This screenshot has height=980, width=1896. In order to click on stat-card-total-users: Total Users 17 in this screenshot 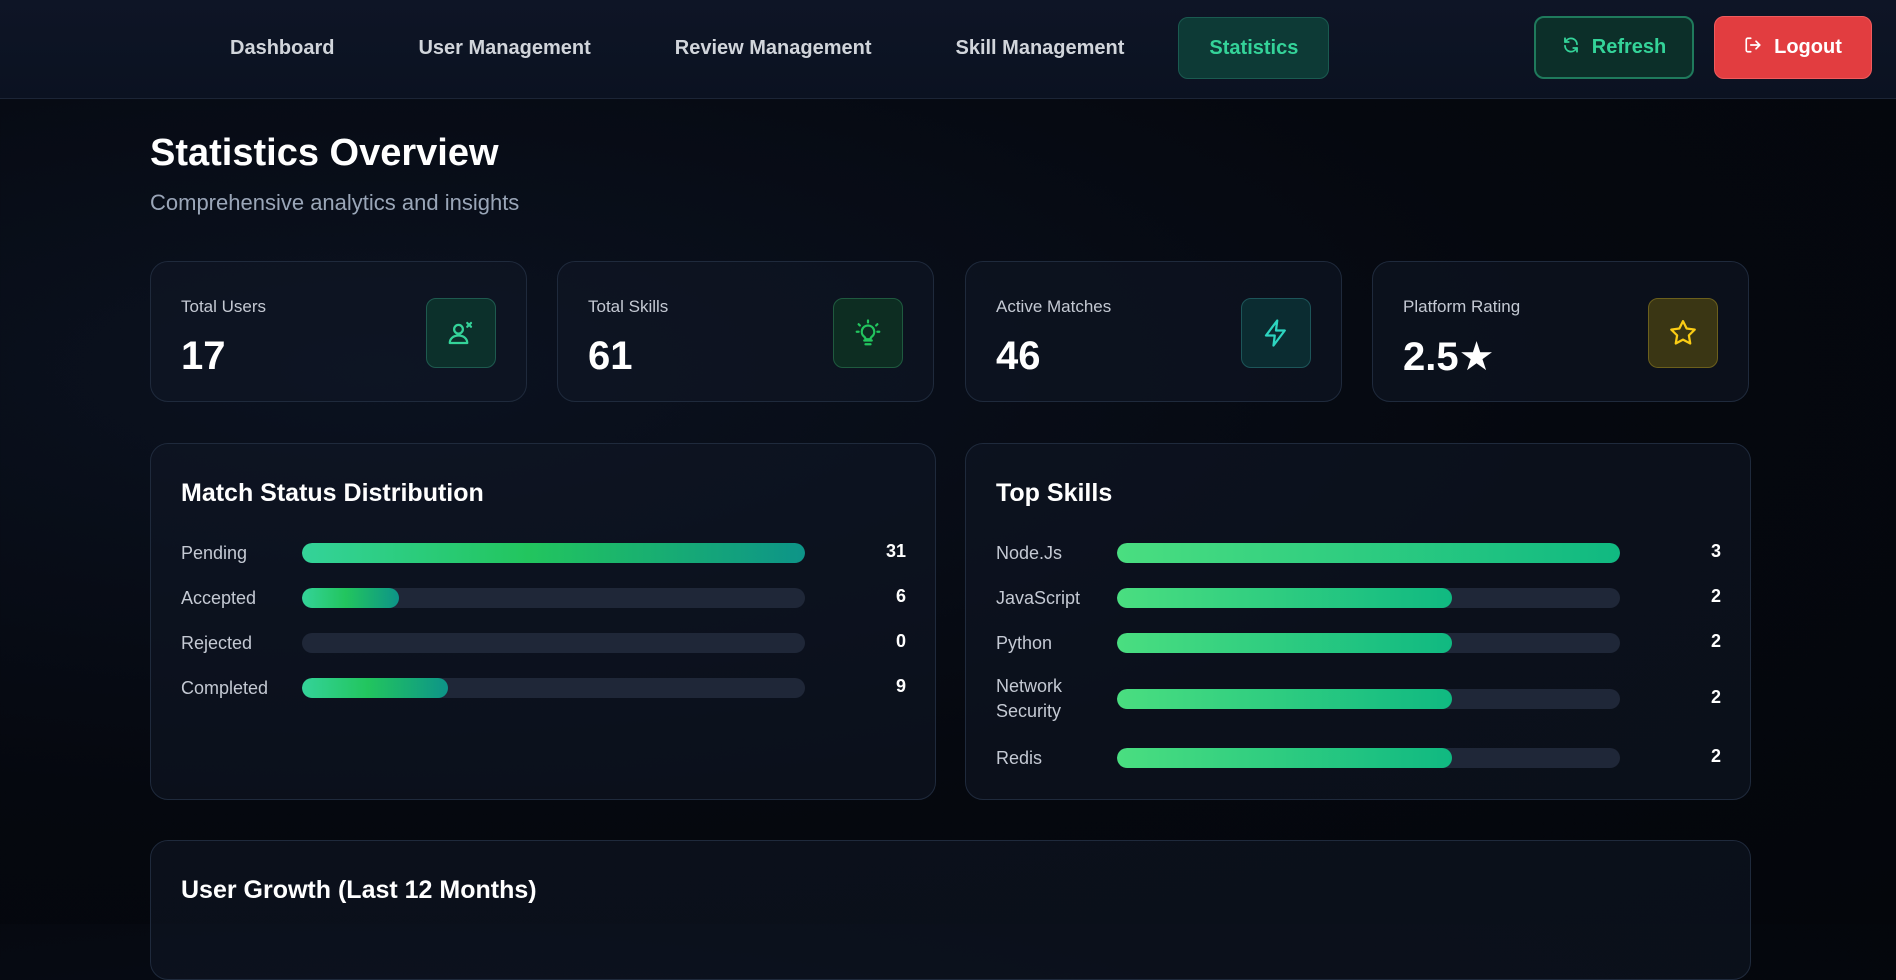, I will do `click(338, 331)`.